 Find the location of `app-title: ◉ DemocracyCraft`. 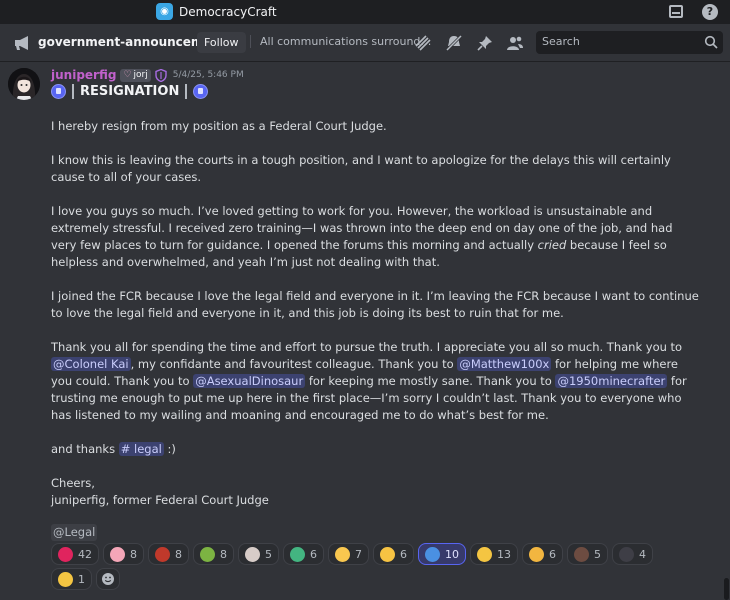

app-title: ◉ DemocracyCraft is located at coordinates (216, 11).